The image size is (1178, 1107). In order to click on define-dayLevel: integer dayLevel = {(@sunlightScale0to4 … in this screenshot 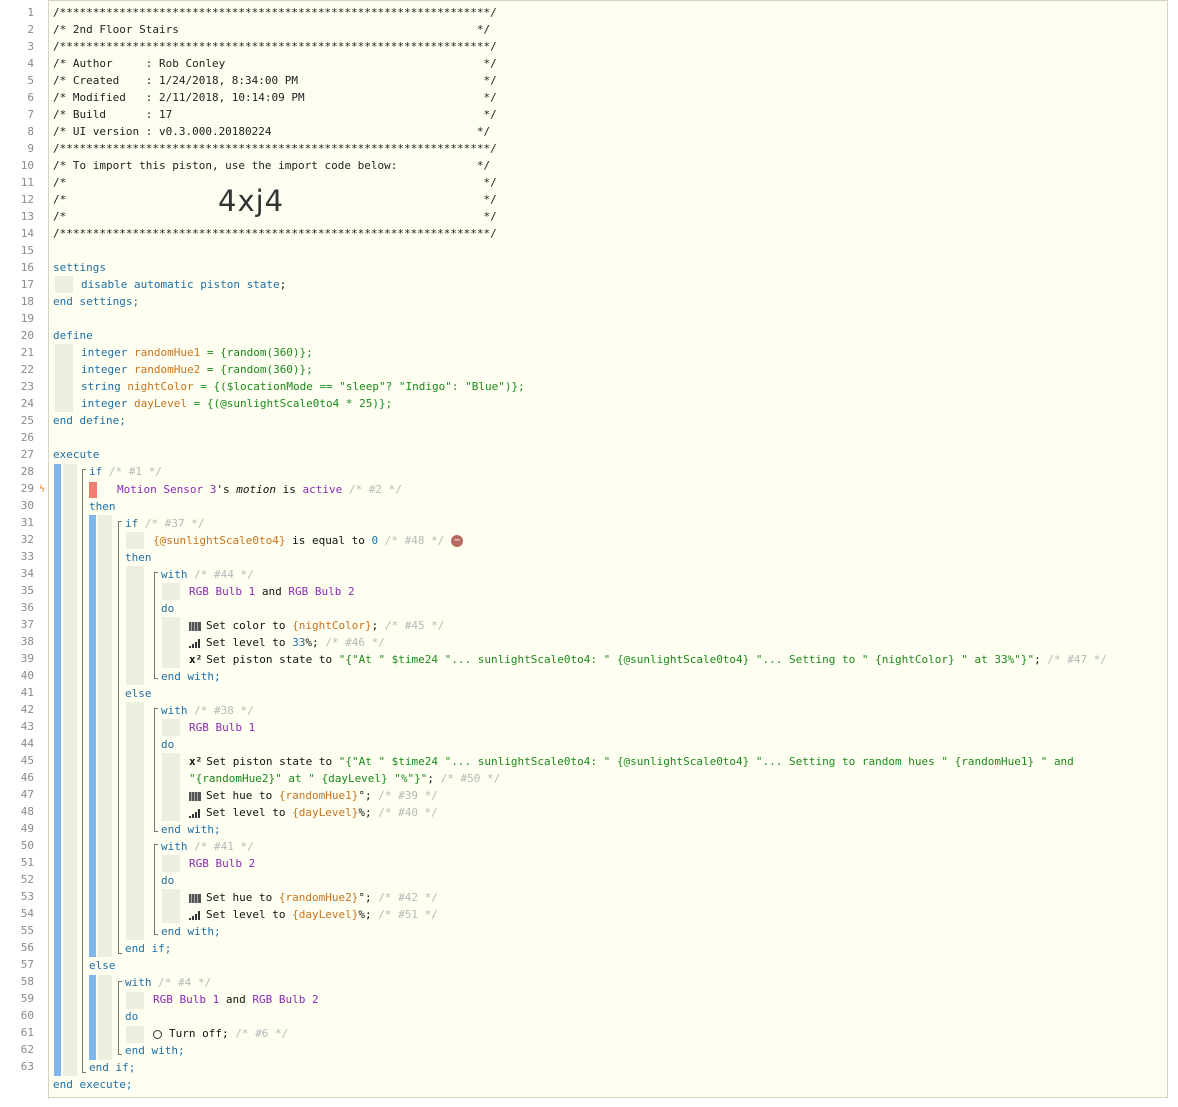, I will do `click(236, 403)`.